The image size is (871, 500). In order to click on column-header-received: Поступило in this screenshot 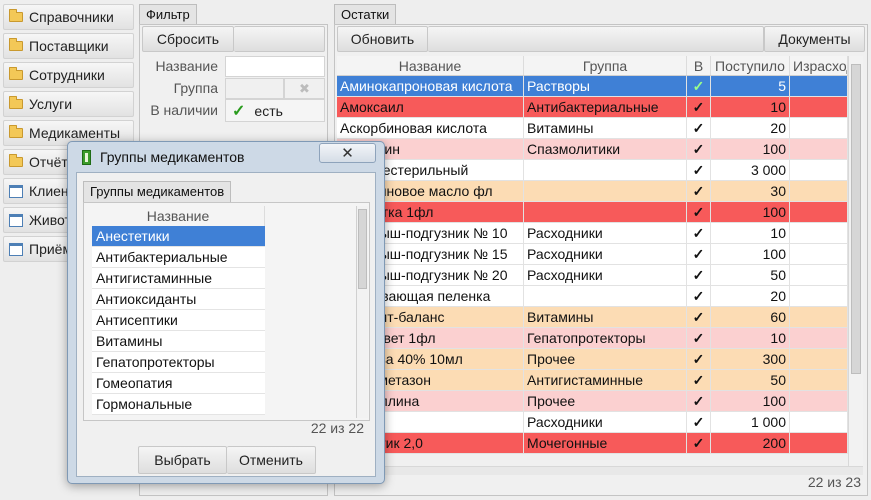, I will do `click(750, 65)`.